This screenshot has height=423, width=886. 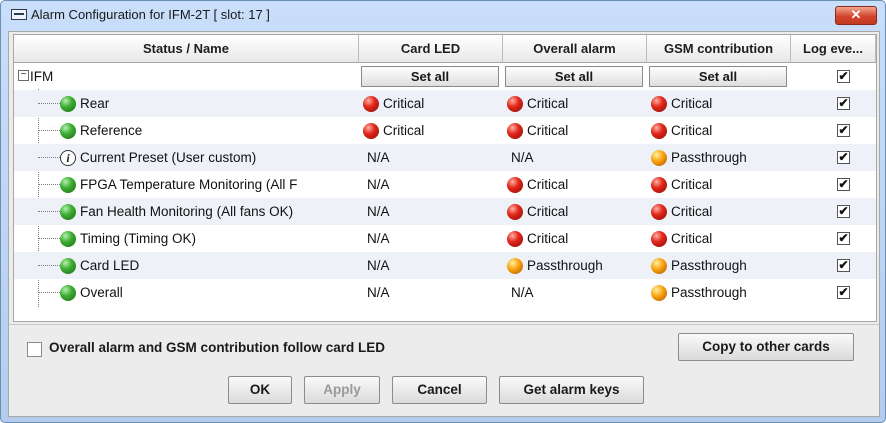 What do you see at coordinates (168, 157) in the screenshot?
I see `row-name-current-preset-user-custom: Current Preset (User custom)` at bounding box center [168, 157].